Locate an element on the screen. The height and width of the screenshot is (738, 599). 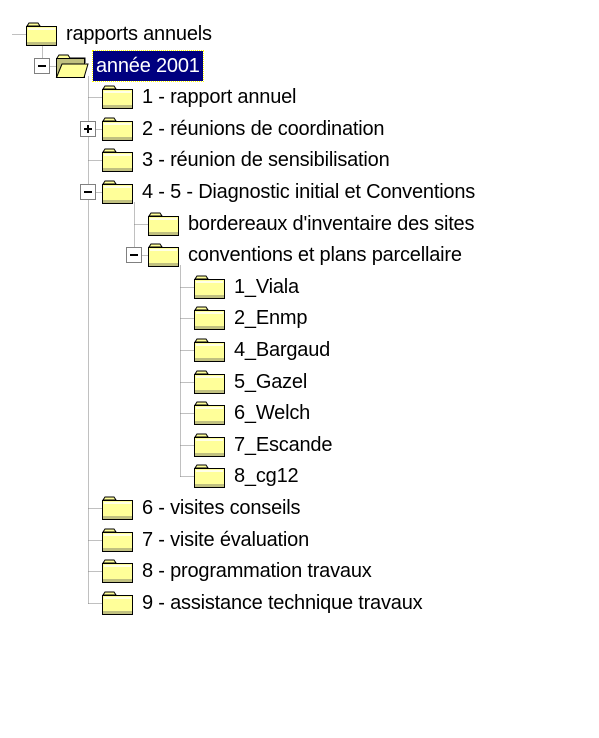
tree-node-label: 6_Welch is located at coordinates (272, 413).